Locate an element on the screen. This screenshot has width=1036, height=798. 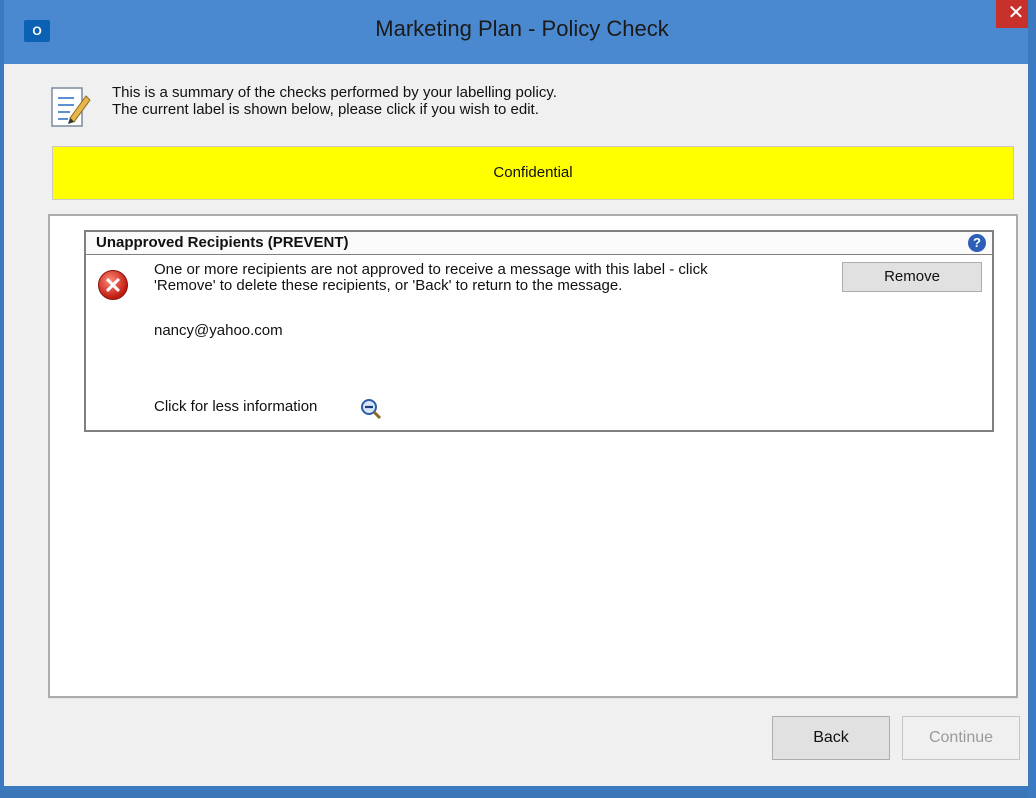
footer-divider is located at coordinates (533, 698).